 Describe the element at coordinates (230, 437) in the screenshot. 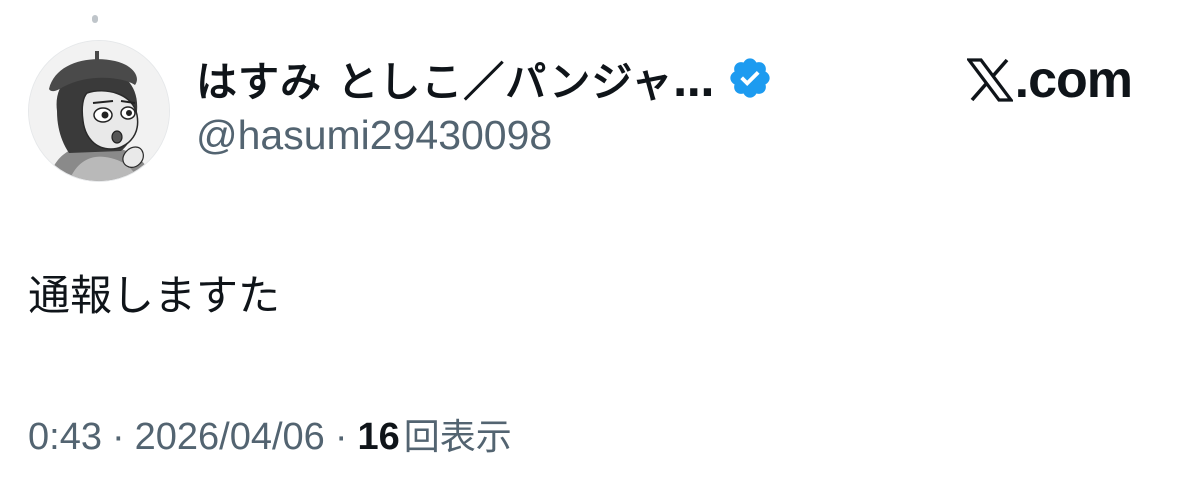

I see `tweet-date: 2026/04/06` at that location.